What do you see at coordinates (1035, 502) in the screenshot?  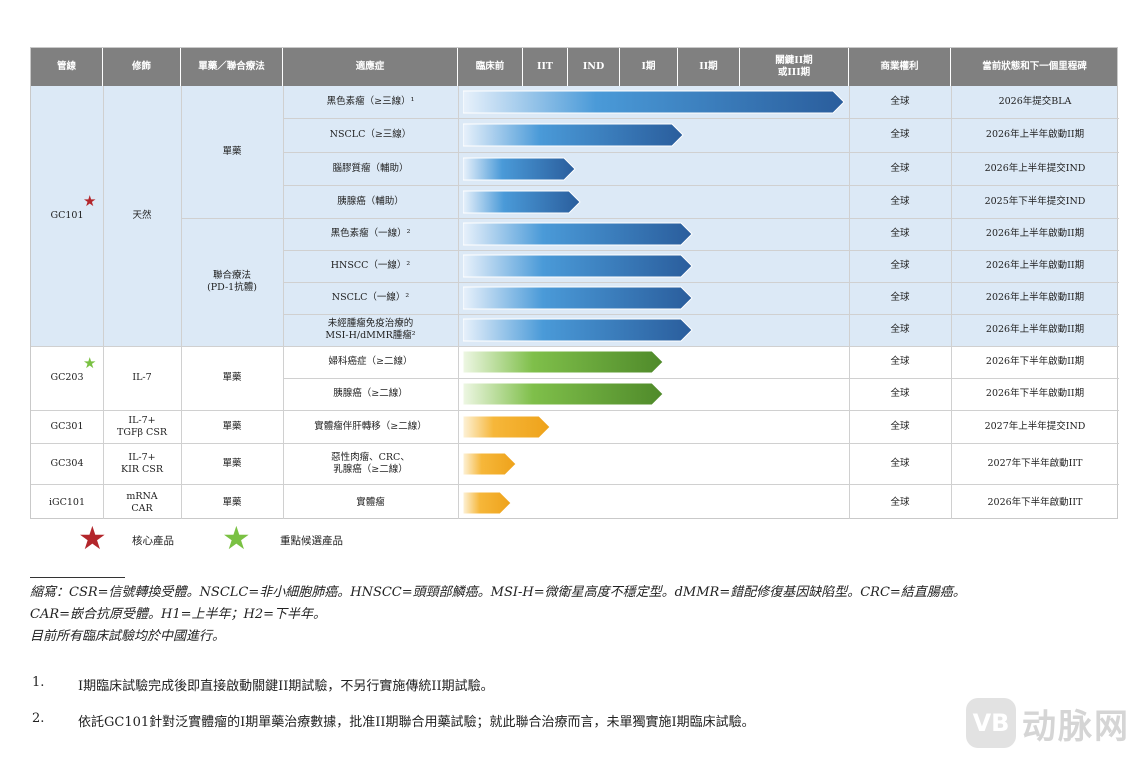 I see `status-milestone: 2026年下半年啟動IIT` at bounding box center [1035, 502].